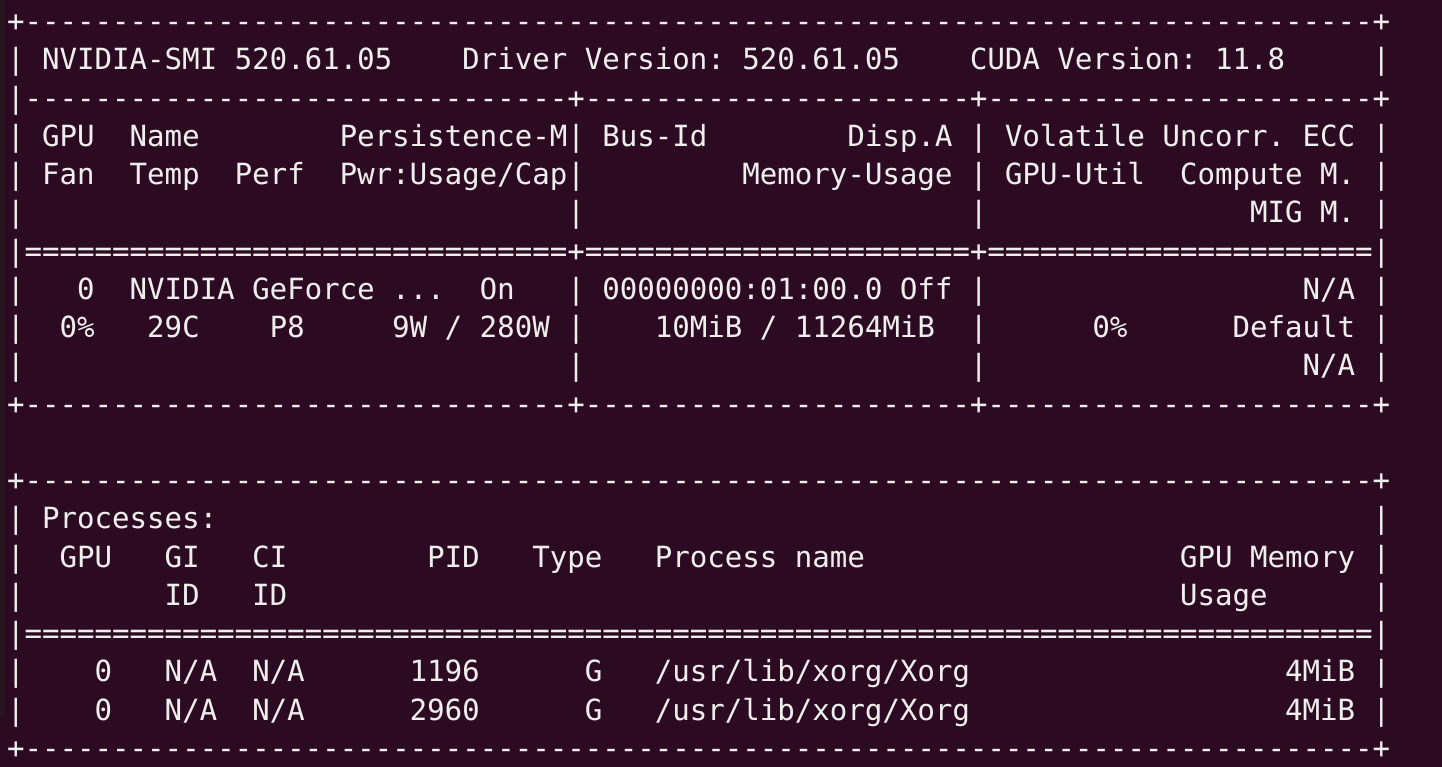 Image resolution: width=1442 pixels, height=767 pixels. Describe the element at coordinates (699, 518) in the screenshot. I see `output-line-processes-title: | Processes: |` at that location.